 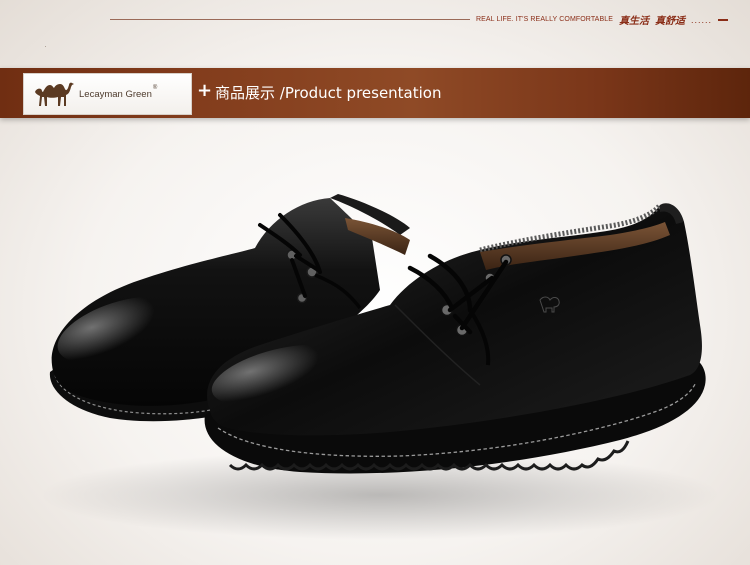 What do you see at coordinates (289, 19) in the screenshot?
I see `tagline-divider-left` at bounding box center [289, 19].